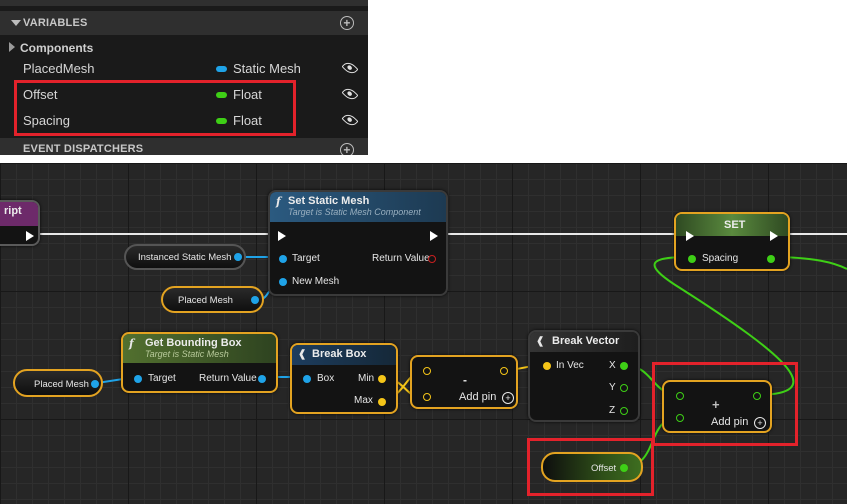 This screenshot has width=847, height=504. I want to click on node-header: ❰ Break Box, so click(344, 355).